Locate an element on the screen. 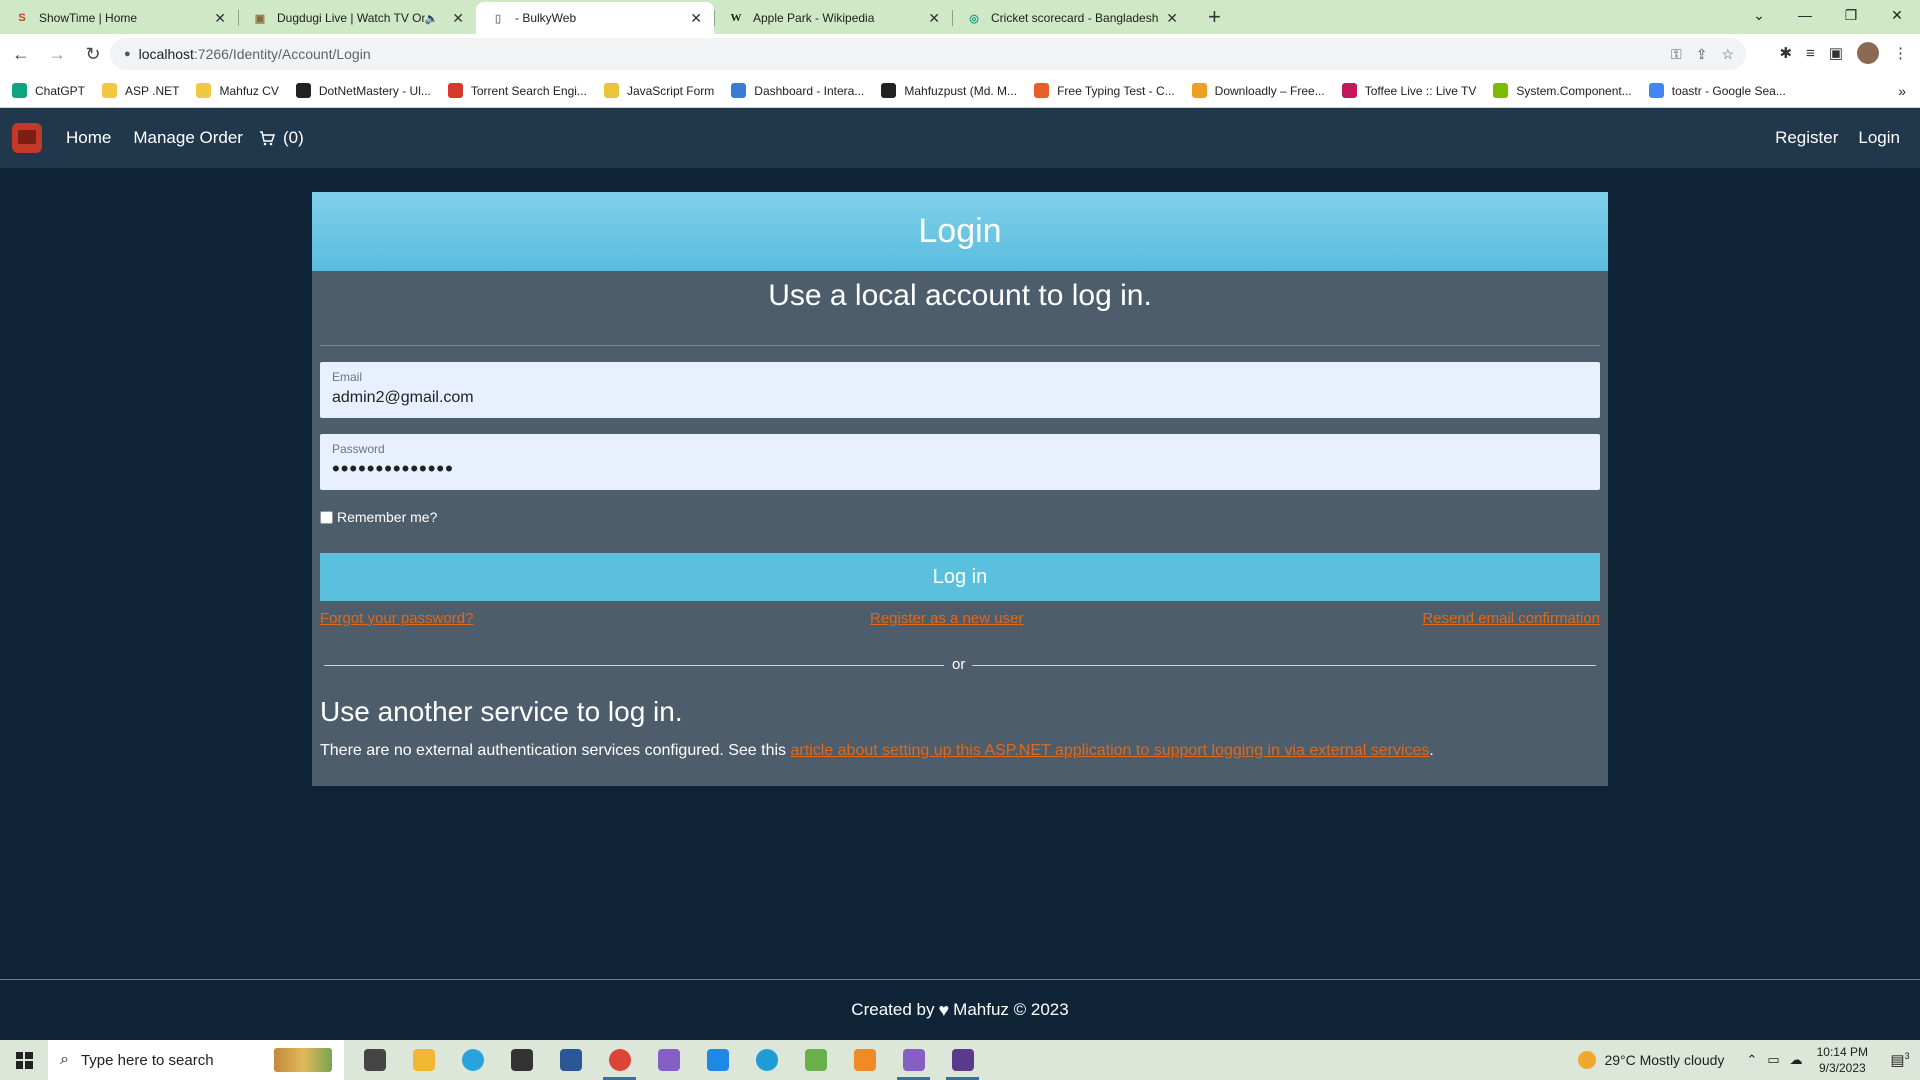  info-icon: ● is located at coordinates (127, 54).